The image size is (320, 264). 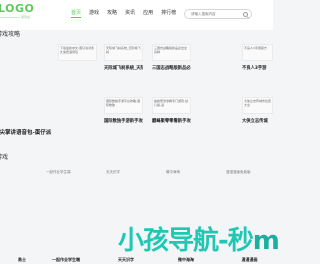 I want to click on news-card: 大侠立志传城市位置大全 大侠立志传城, so click(x=257, y=112).